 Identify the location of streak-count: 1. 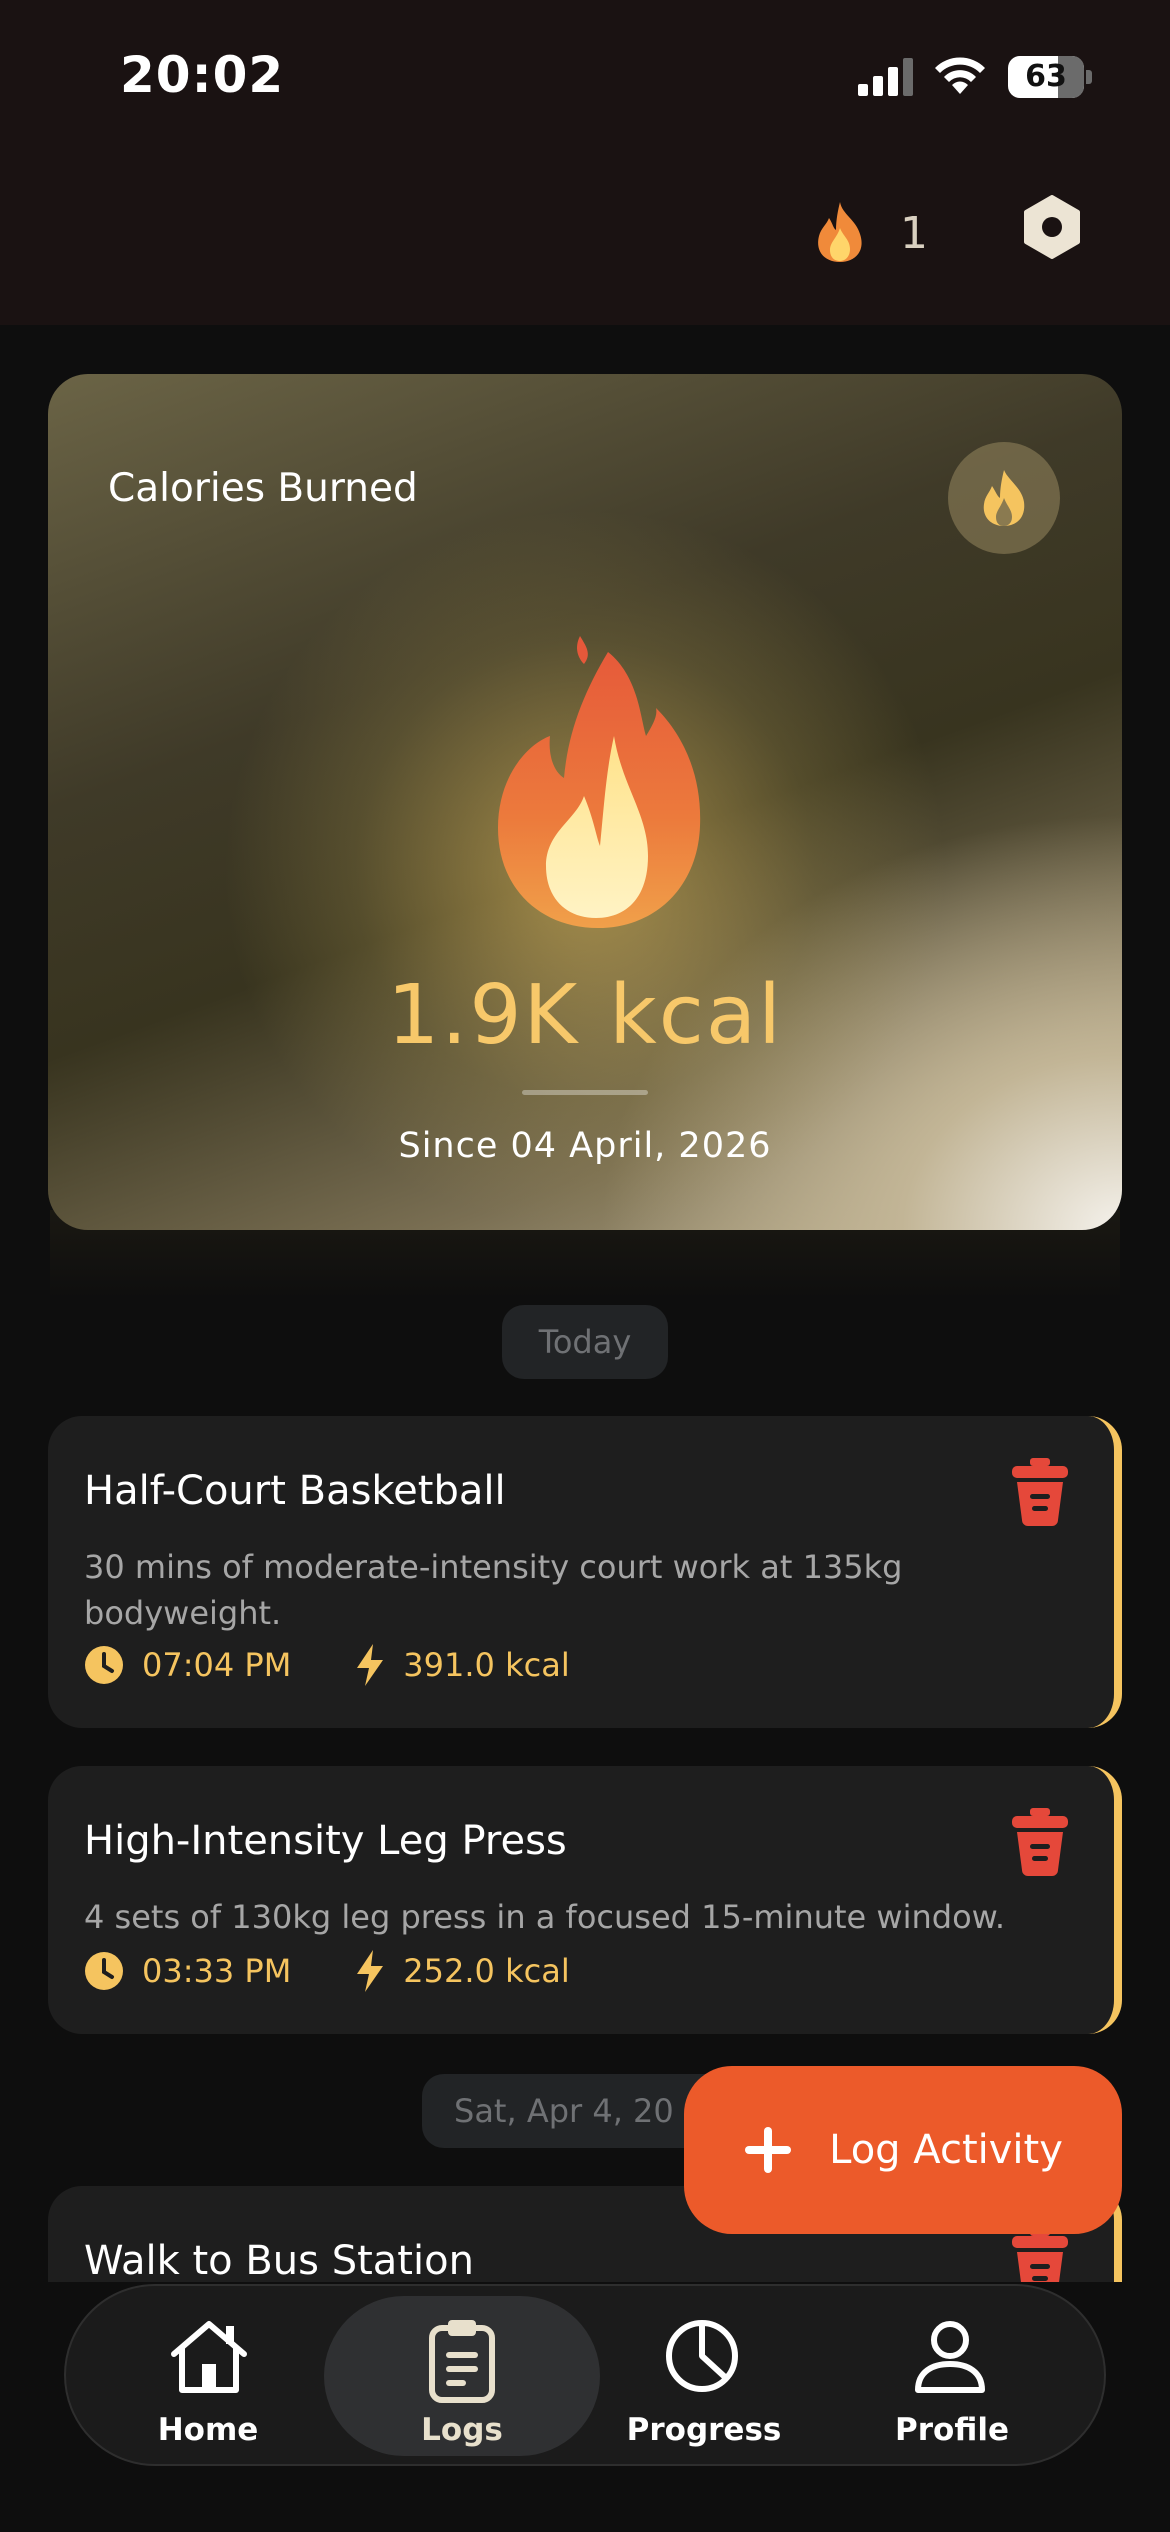
(914, 233).